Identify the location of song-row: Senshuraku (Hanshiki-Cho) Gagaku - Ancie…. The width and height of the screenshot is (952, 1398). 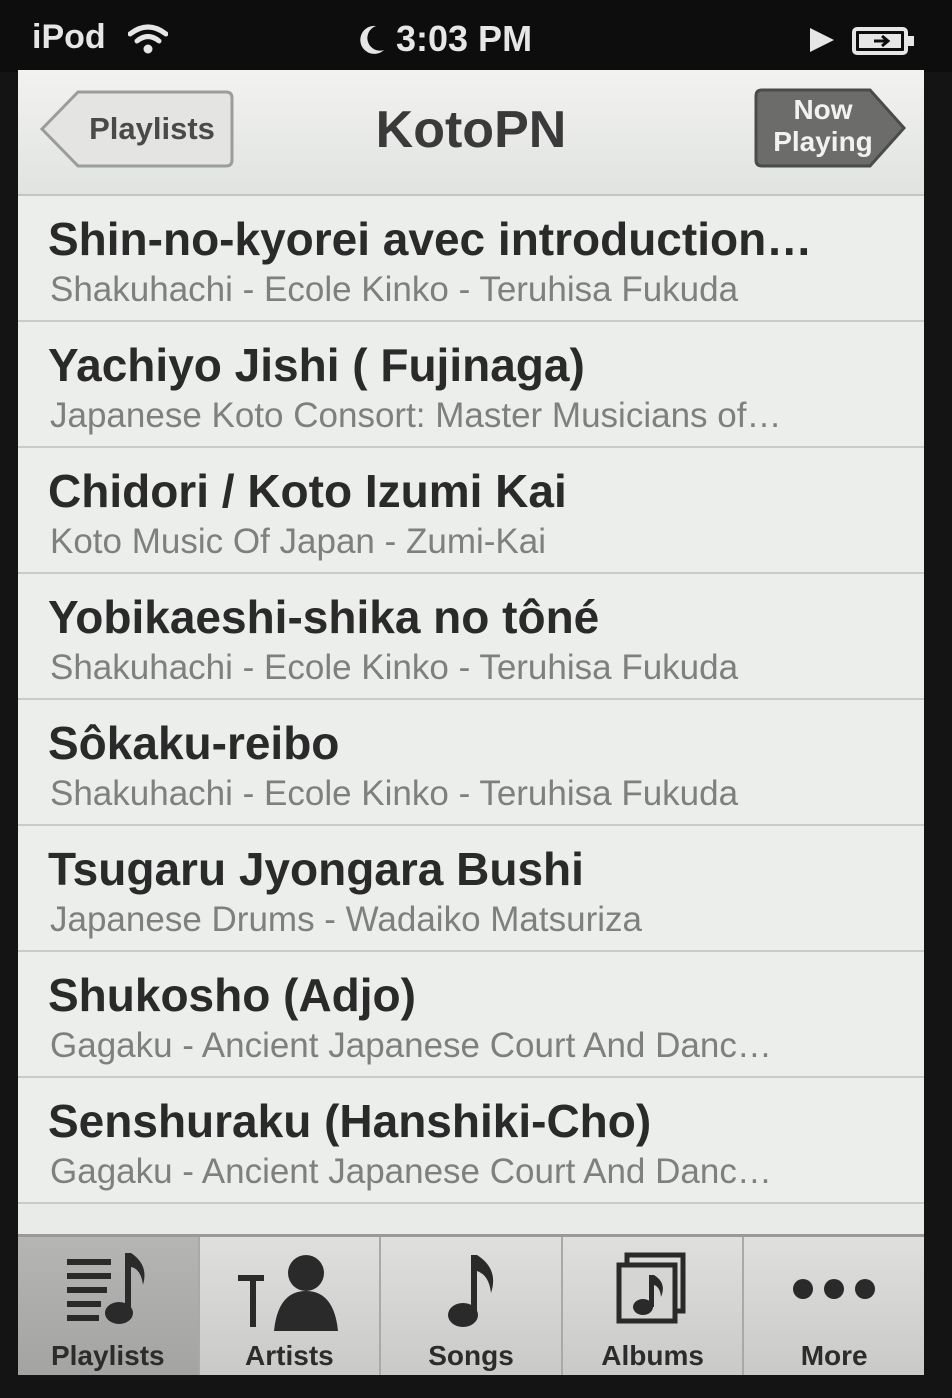
(471, 1141).